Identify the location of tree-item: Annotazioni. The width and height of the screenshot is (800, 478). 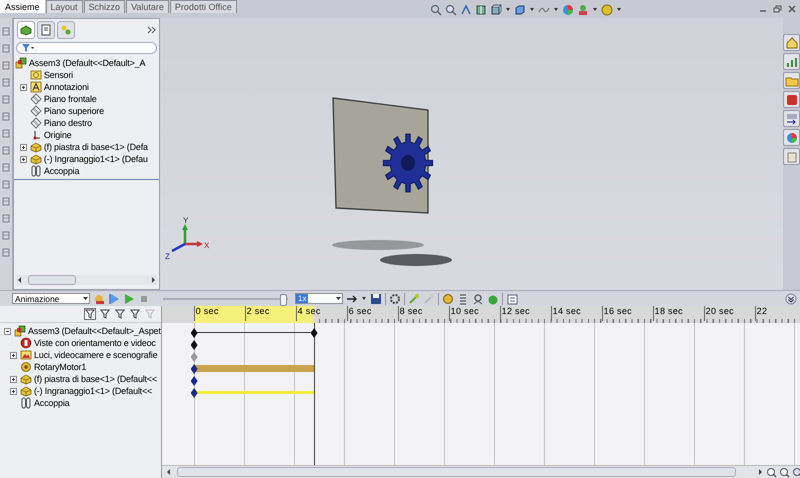
(66, 87).